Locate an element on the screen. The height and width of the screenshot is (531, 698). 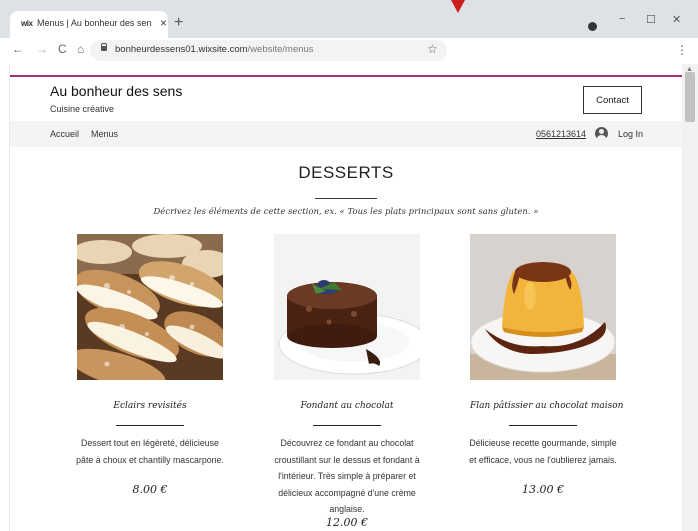
profile-icon is located at coordinates (592, 26).